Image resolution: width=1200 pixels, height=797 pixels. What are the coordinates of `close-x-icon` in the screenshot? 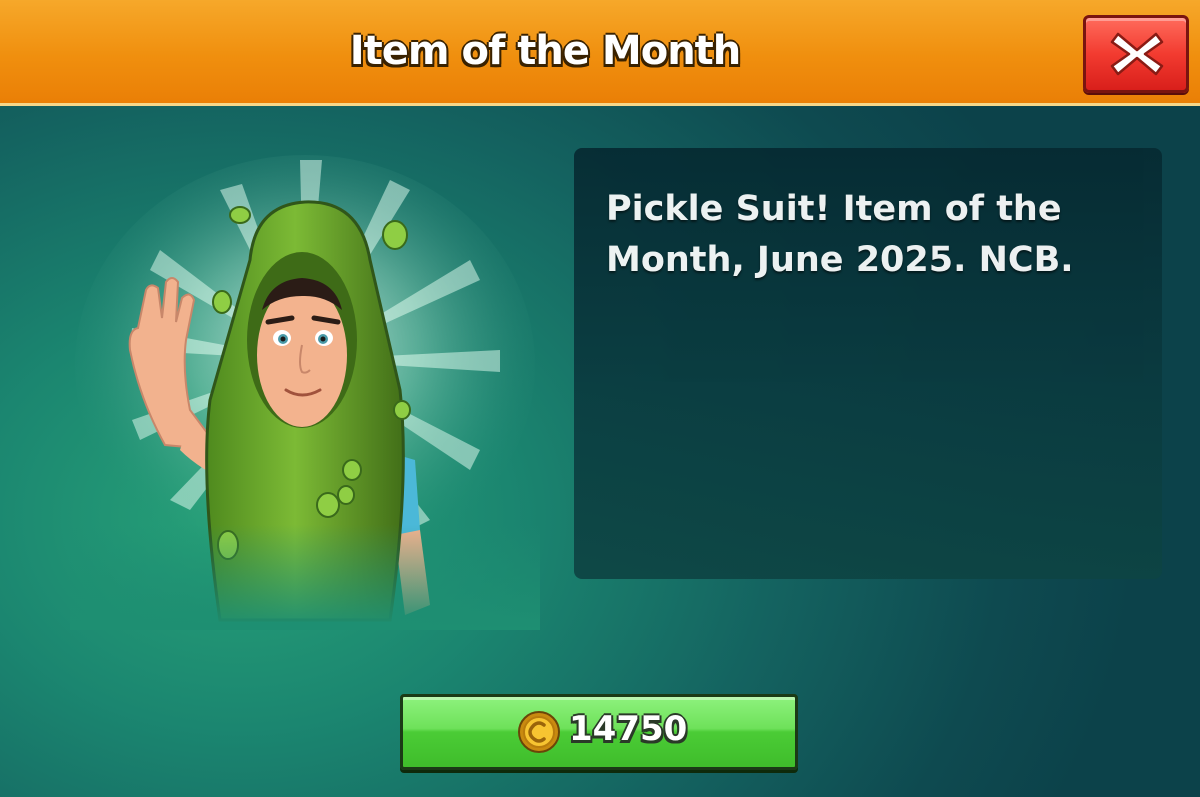 It's located at (1137, 54).